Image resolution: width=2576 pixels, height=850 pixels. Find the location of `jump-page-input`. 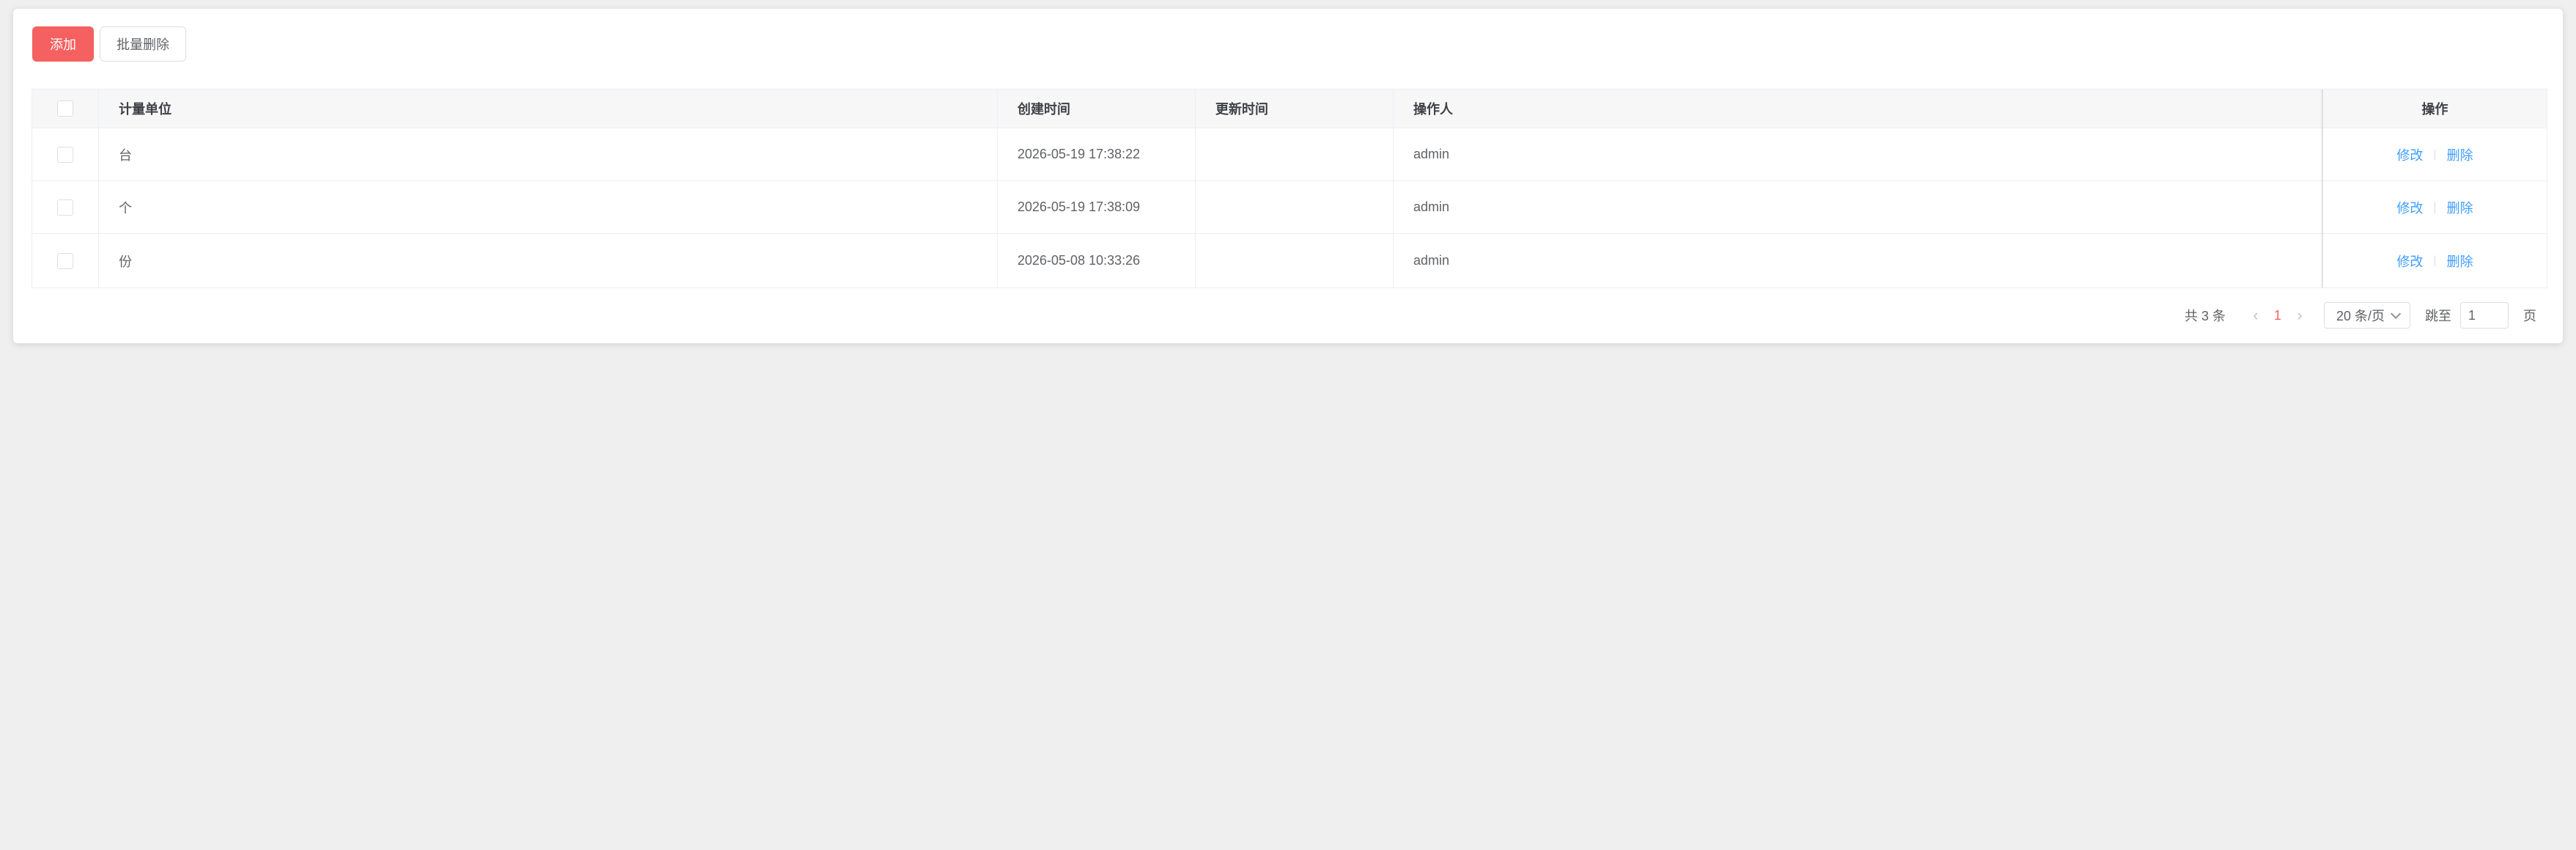

jump-page-input is located at coordinates (2484, 315).